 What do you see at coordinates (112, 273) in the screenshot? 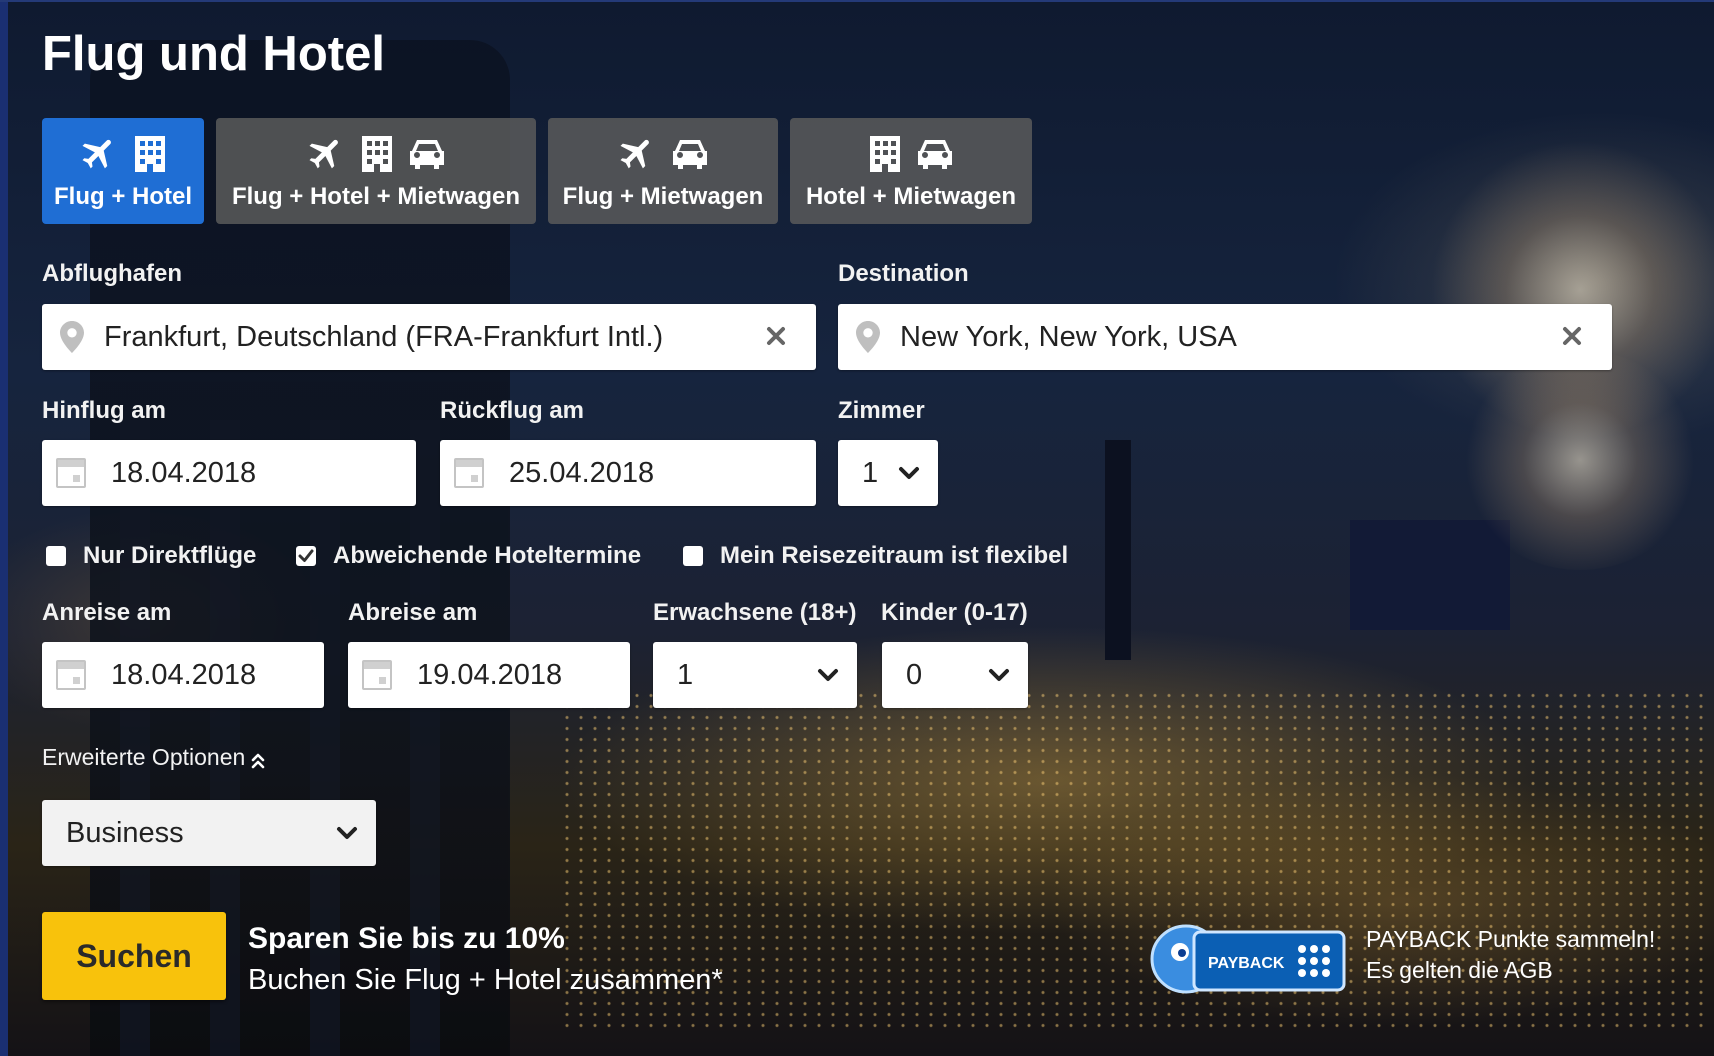
I see `origin-label: Abflughafen` at bounding box center [112, 273].